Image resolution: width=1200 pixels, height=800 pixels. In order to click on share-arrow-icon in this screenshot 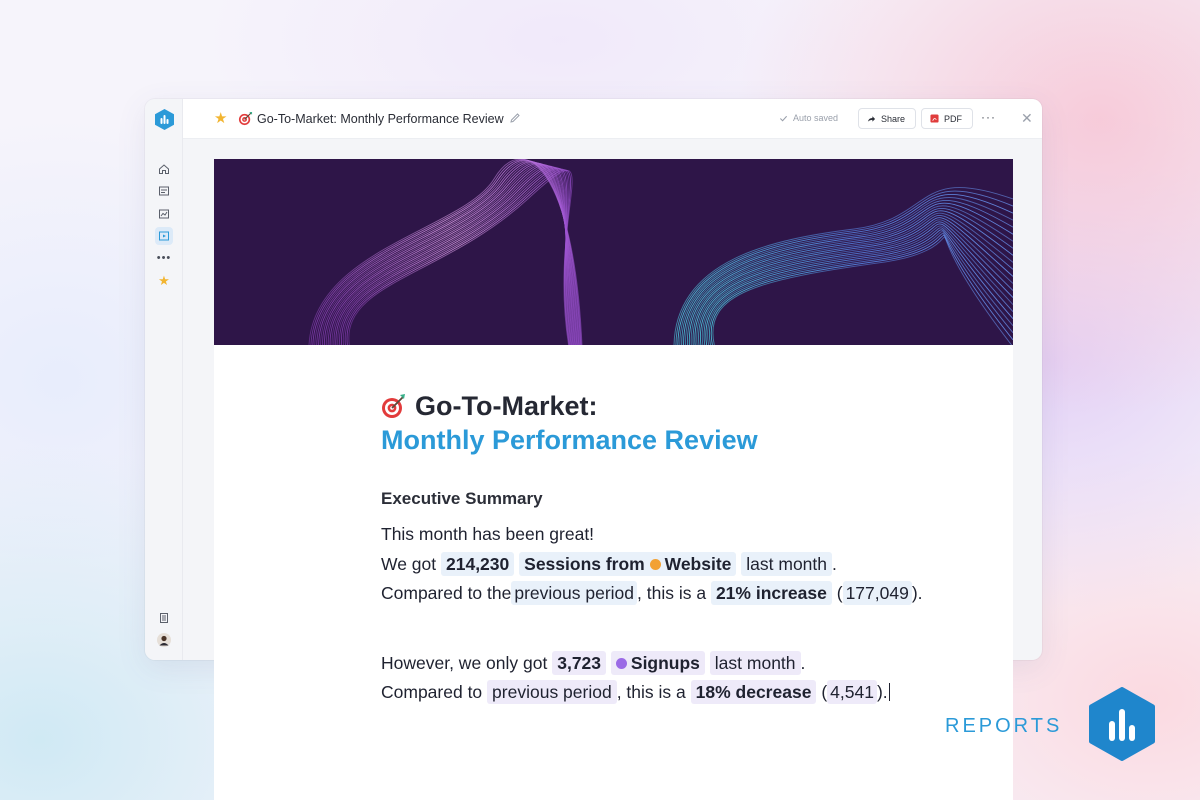, I will do `click(871, 119)`.